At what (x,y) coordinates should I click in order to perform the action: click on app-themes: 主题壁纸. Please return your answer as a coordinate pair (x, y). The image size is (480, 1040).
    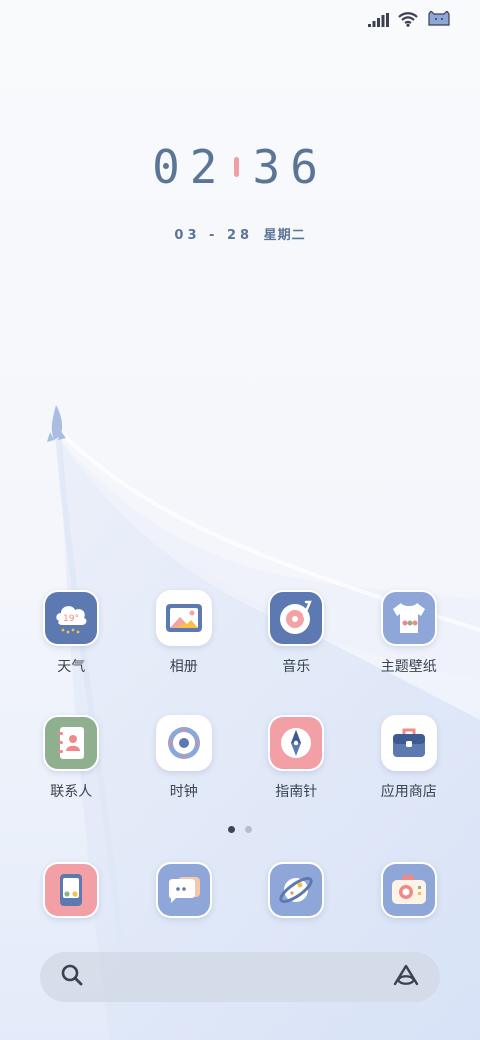
    Looking at the image, I should click on (409, 633).